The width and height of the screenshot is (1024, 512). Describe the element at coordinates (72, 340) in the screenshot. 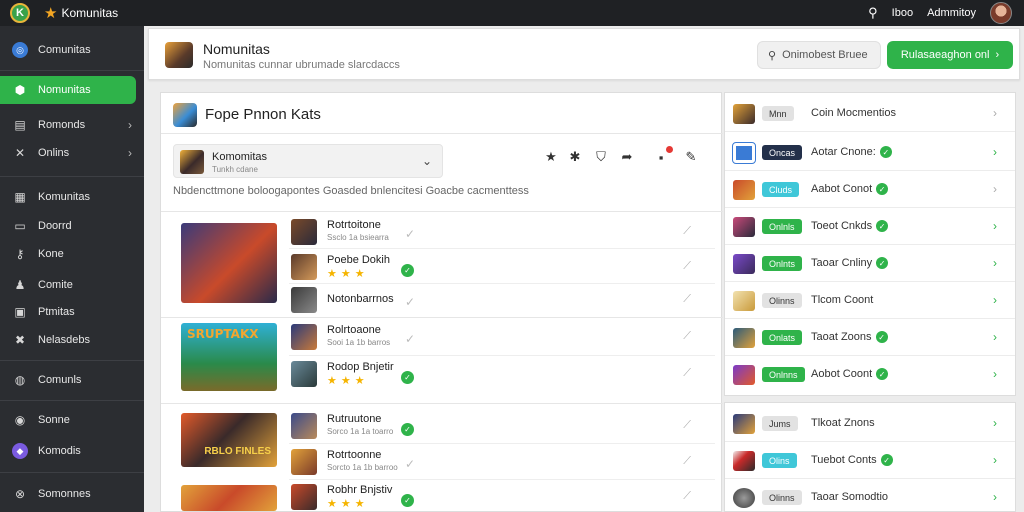

I see `sidebar-item-nelasdebs: ✖ Nelasdebs` at that location.